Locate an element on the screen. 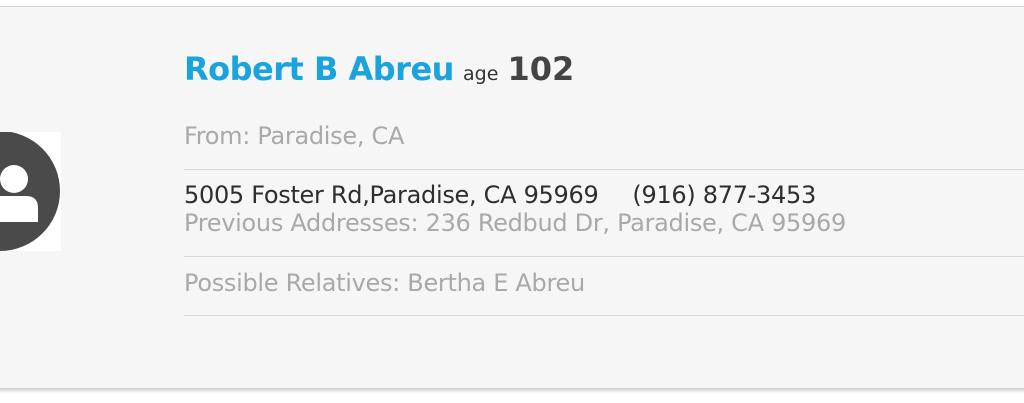 The width and height of the screenshot is (1024, 403). possible-relatives: Possible Relatives: Bertha E Abreu is located at coordinates (384, 283).